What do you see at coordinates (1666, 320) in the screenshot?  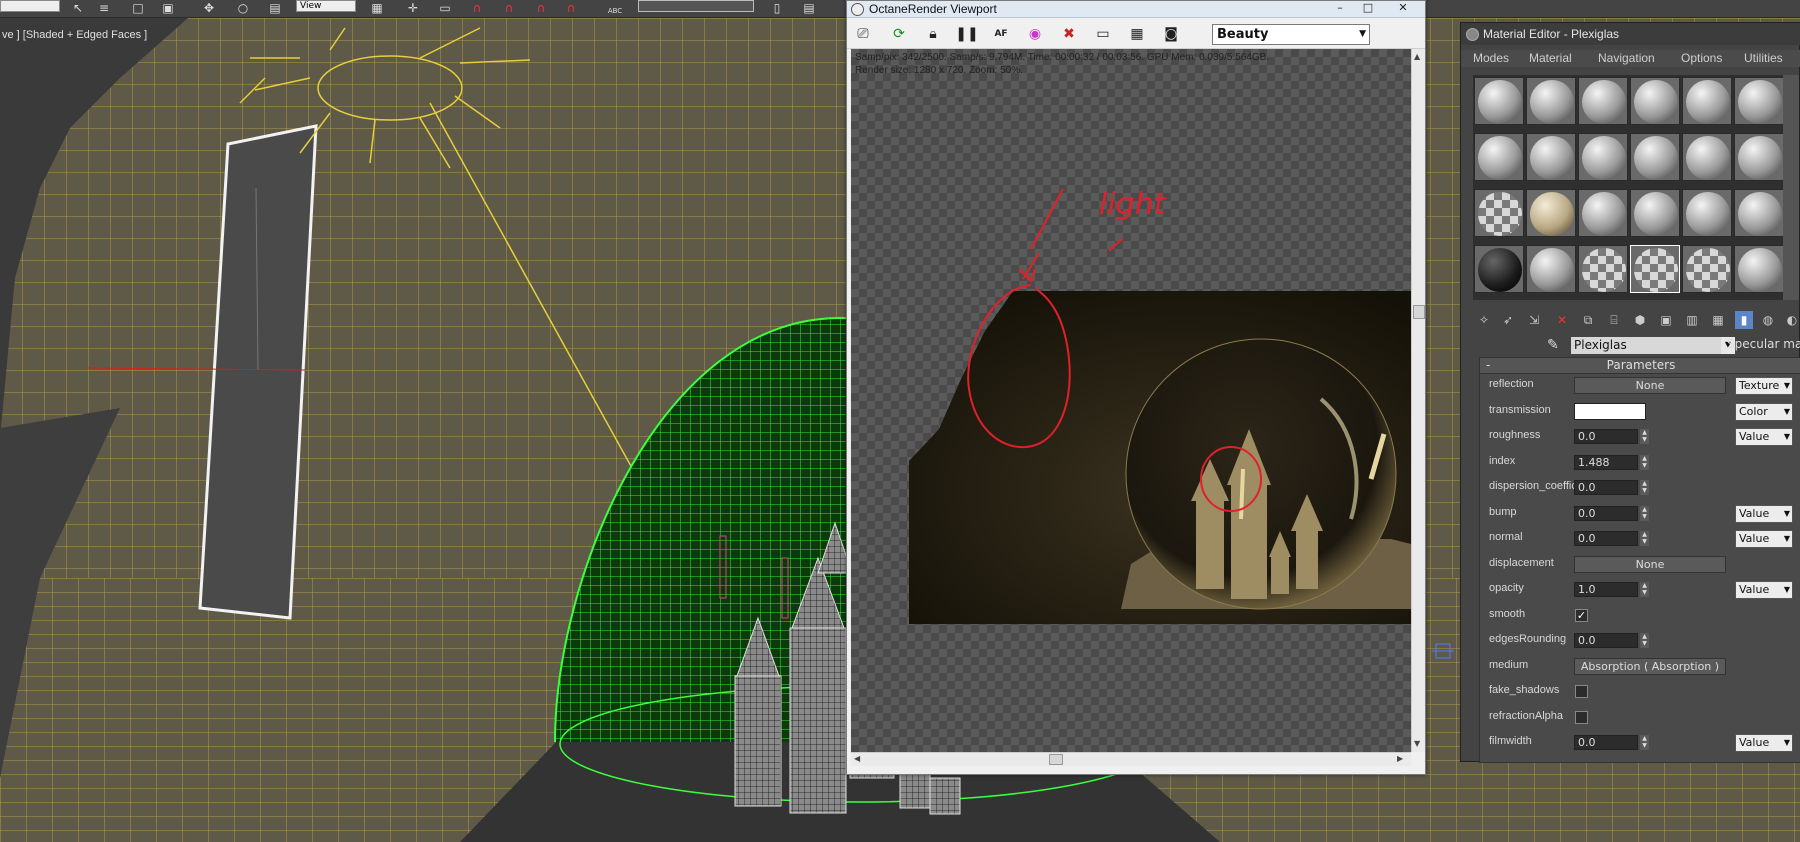 I see `material-id-icon: ▣` at bounding box center [1666, 320].